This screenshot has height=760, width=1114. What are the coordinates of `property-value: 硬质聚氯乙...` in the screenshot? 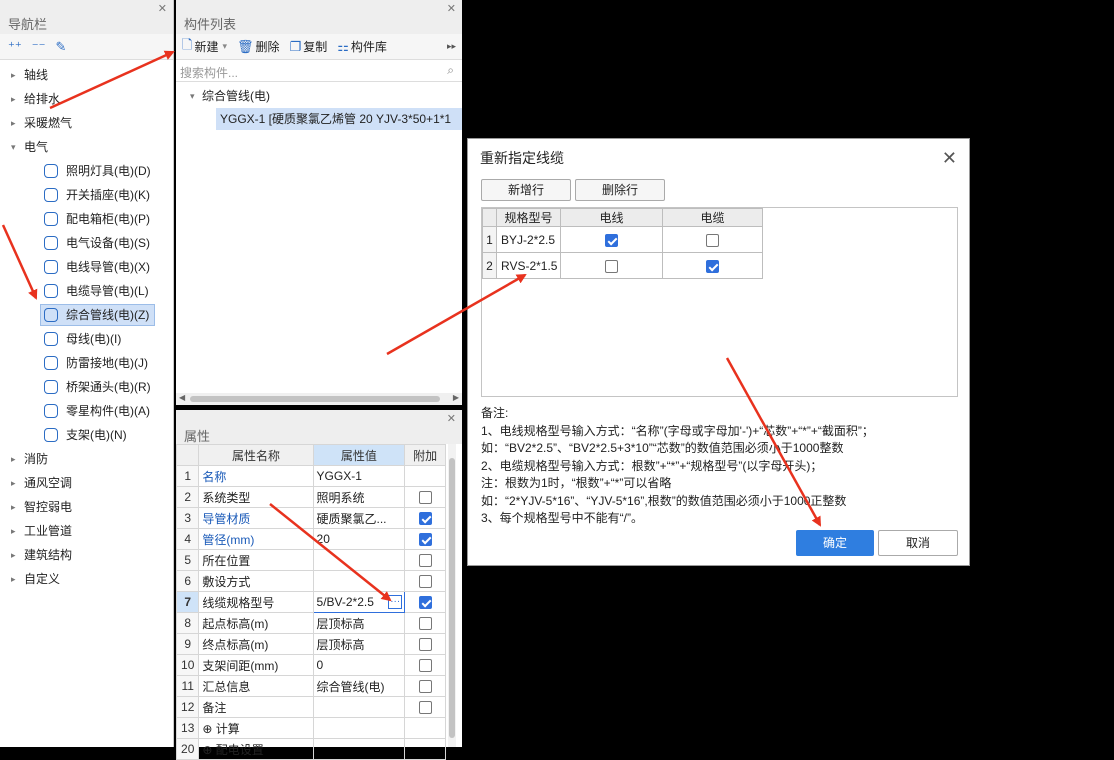 It's located at (359, 518).